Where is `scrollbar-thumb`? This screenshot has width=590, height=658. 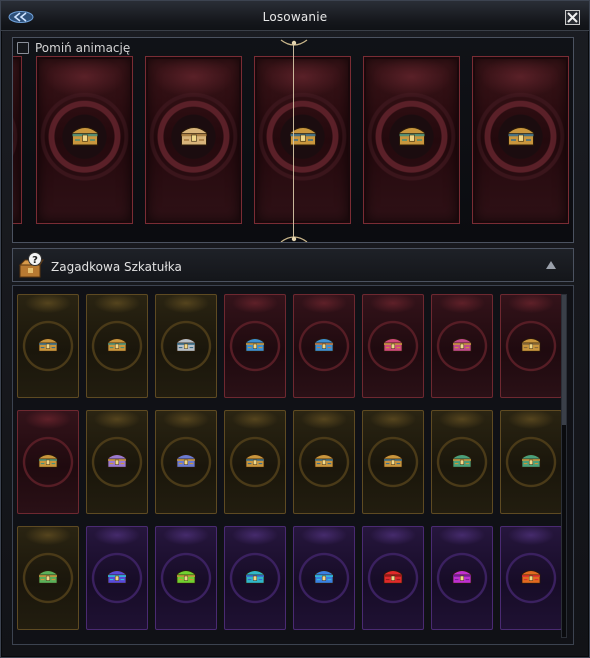
scrollbar-thumb is located at coordinates (564, 360).